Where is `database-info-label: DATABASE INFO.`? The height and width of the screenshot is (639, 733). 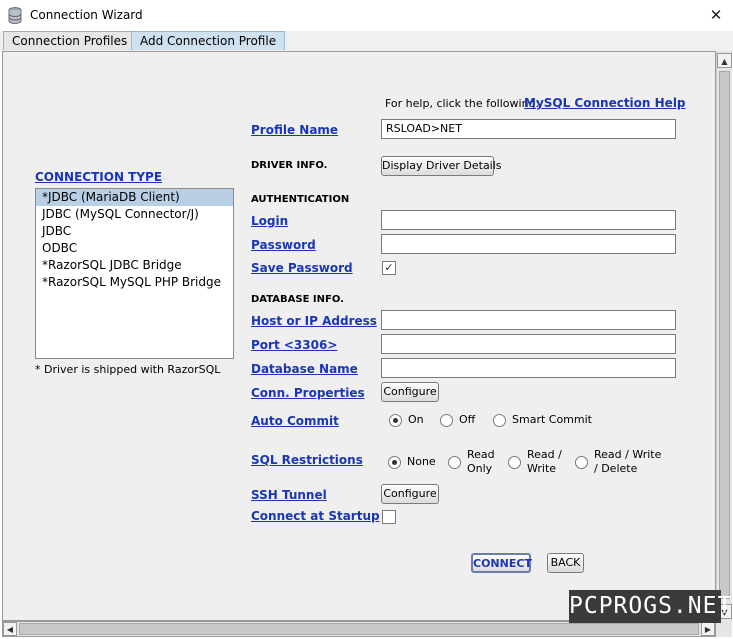 database-info-label: DATABASE INFO. is located at coordinates (297, 299).